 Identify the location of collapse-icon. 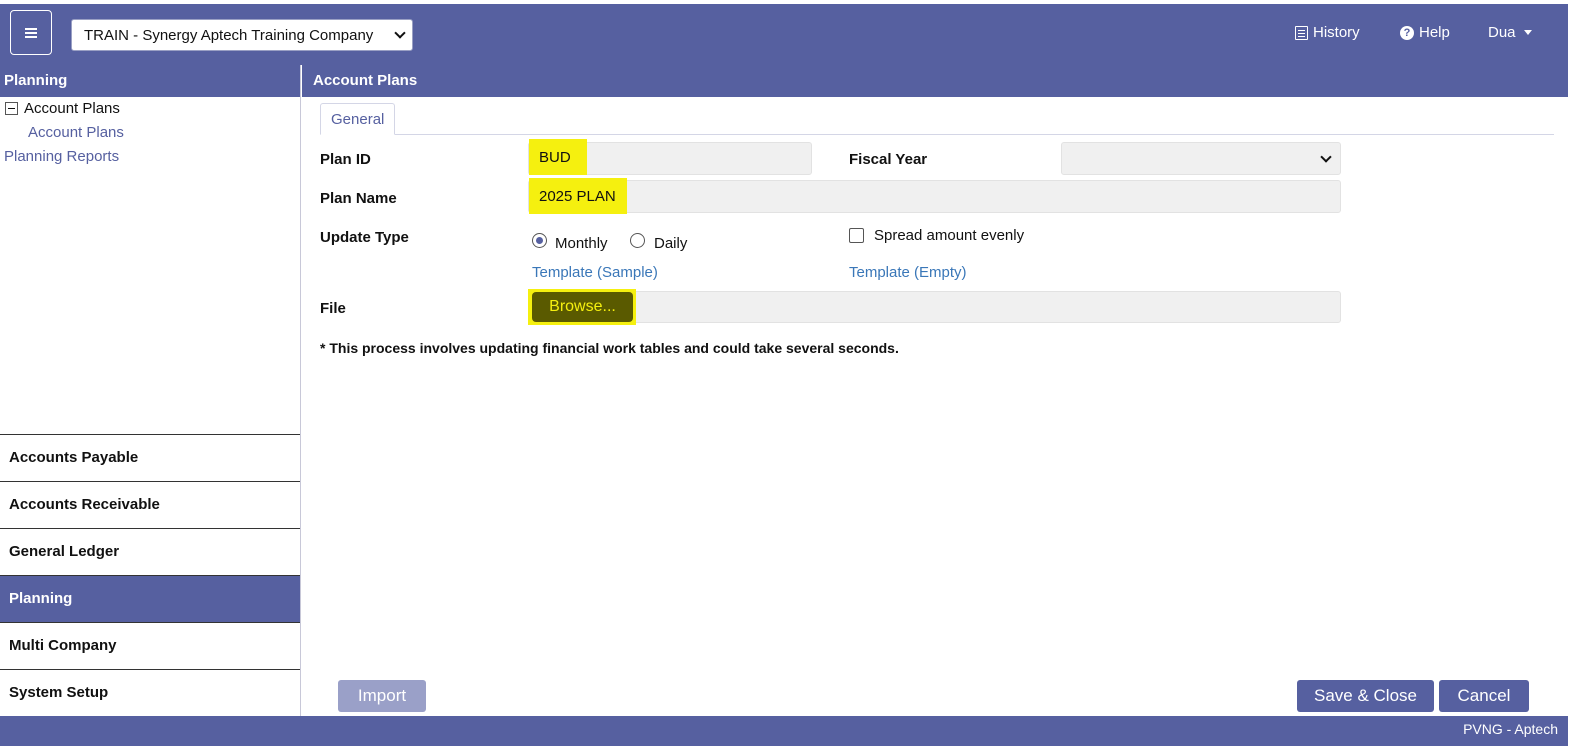
(11, 108).